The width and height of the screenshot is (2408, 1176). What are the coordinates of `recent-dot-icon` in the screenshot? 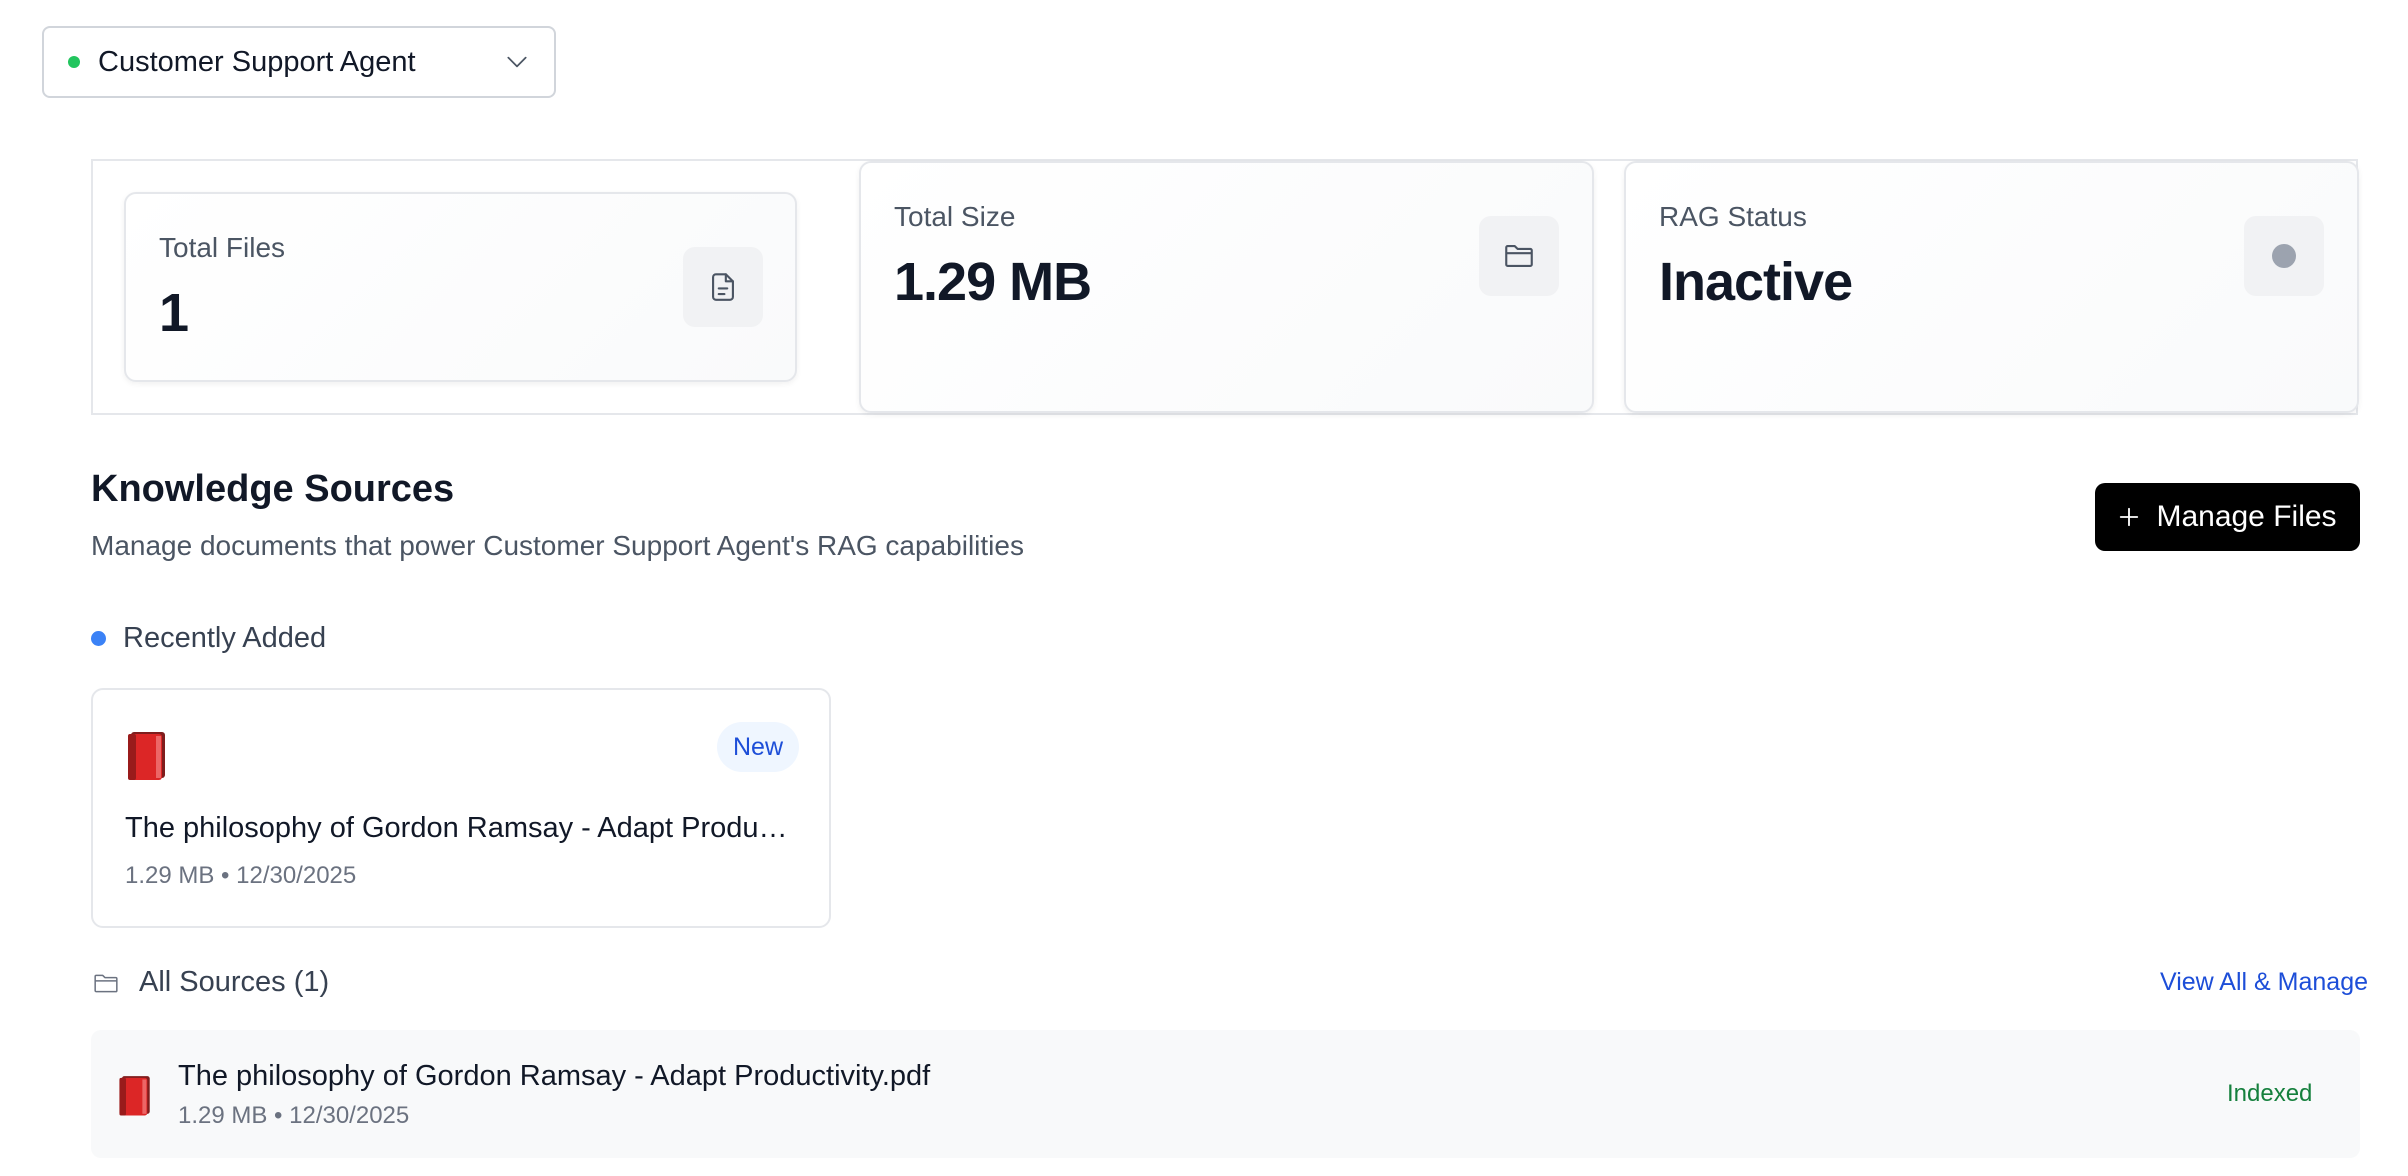 It's located at (98, 638).